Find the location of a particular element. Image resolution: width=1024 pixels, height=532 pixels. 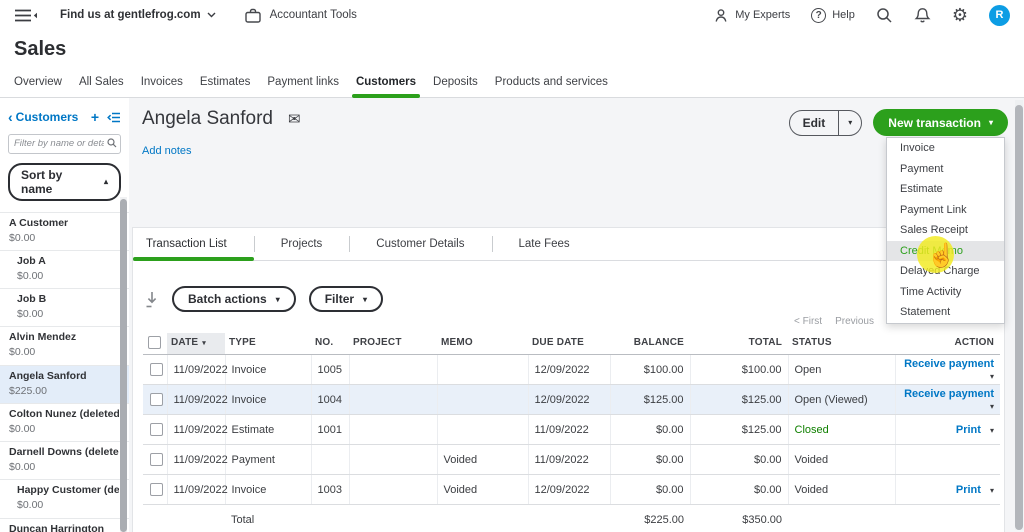

notifications-bell-icon is located at coordinates (922, 15).